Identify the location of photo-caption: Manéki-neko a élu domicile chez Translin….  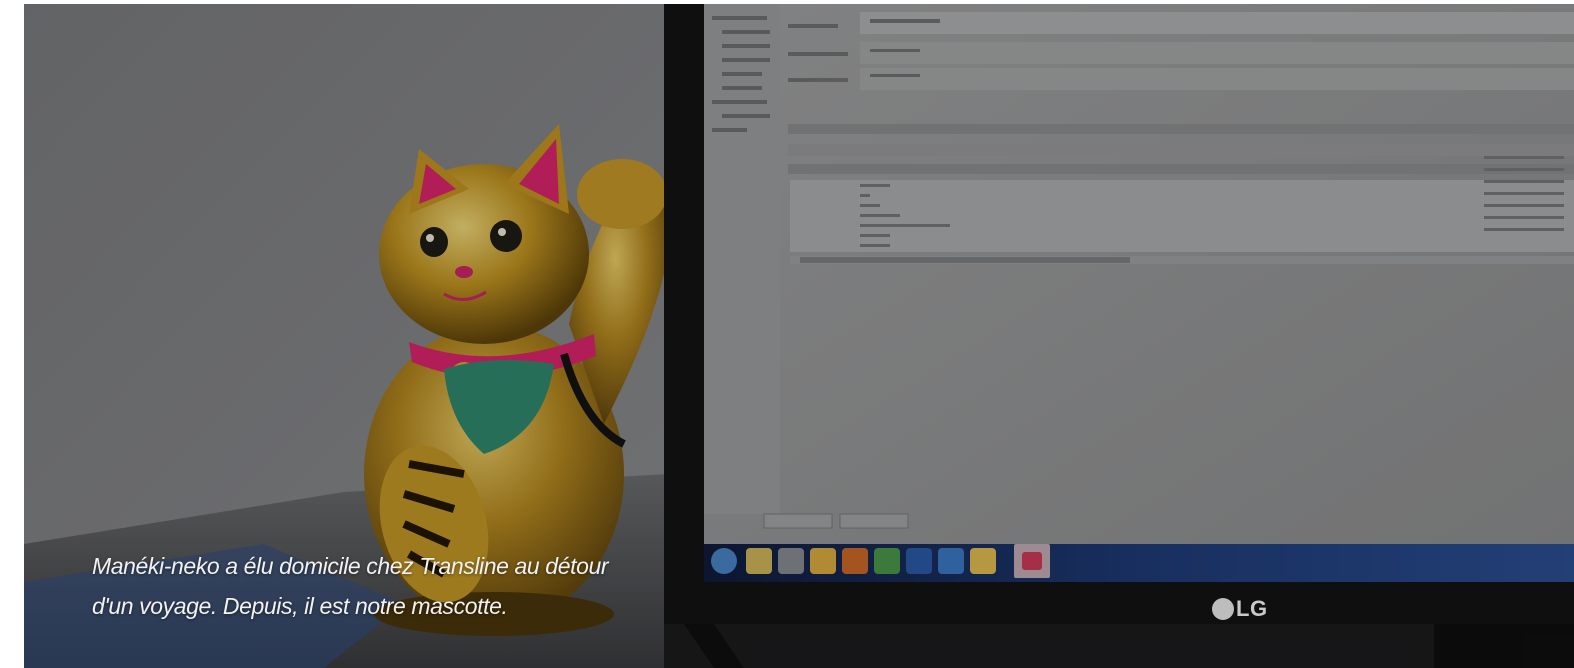
(372, 586).